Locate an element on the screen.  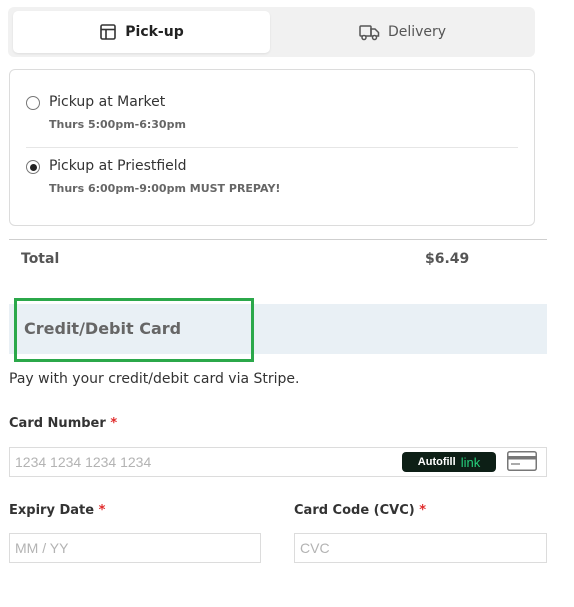
card-number-label-text: Card Number is located at coordinates (57, 423).